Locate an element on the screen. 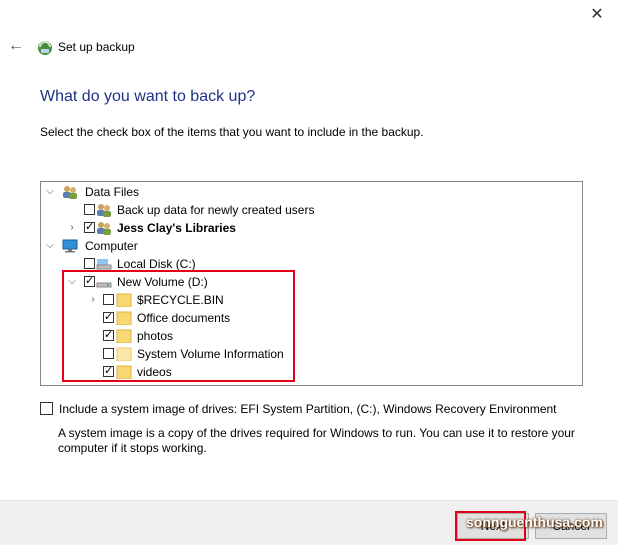  watermark: sonnguenthusa.com is located at coordinates (534, 522).